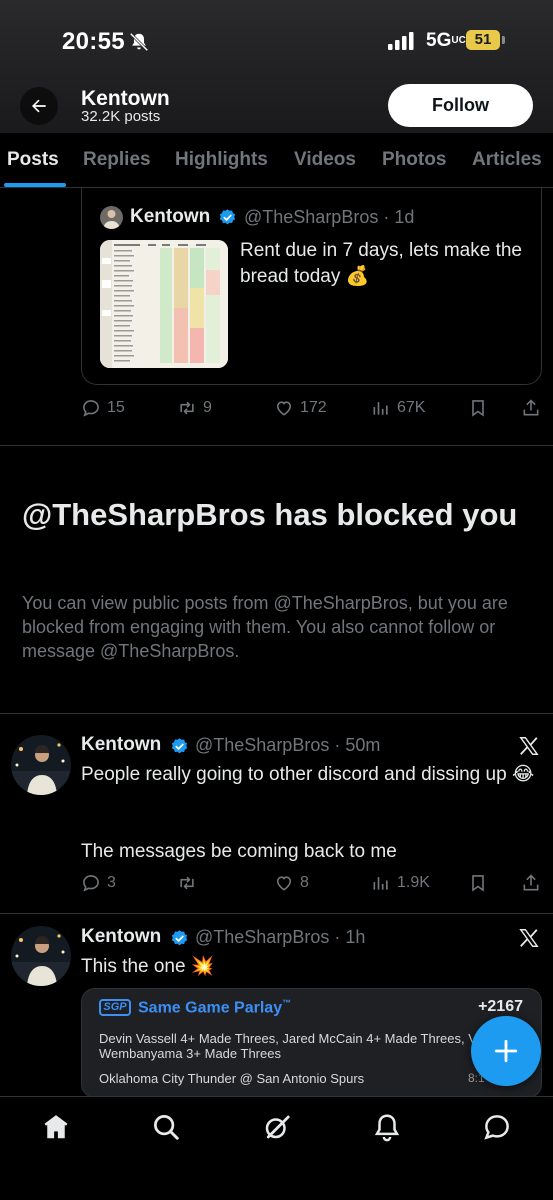 This screenshot has width=553, height=1200. Describe the element at coordinates (117, 160) in the screenshot. I see `tab-replies: Replies` at that location.